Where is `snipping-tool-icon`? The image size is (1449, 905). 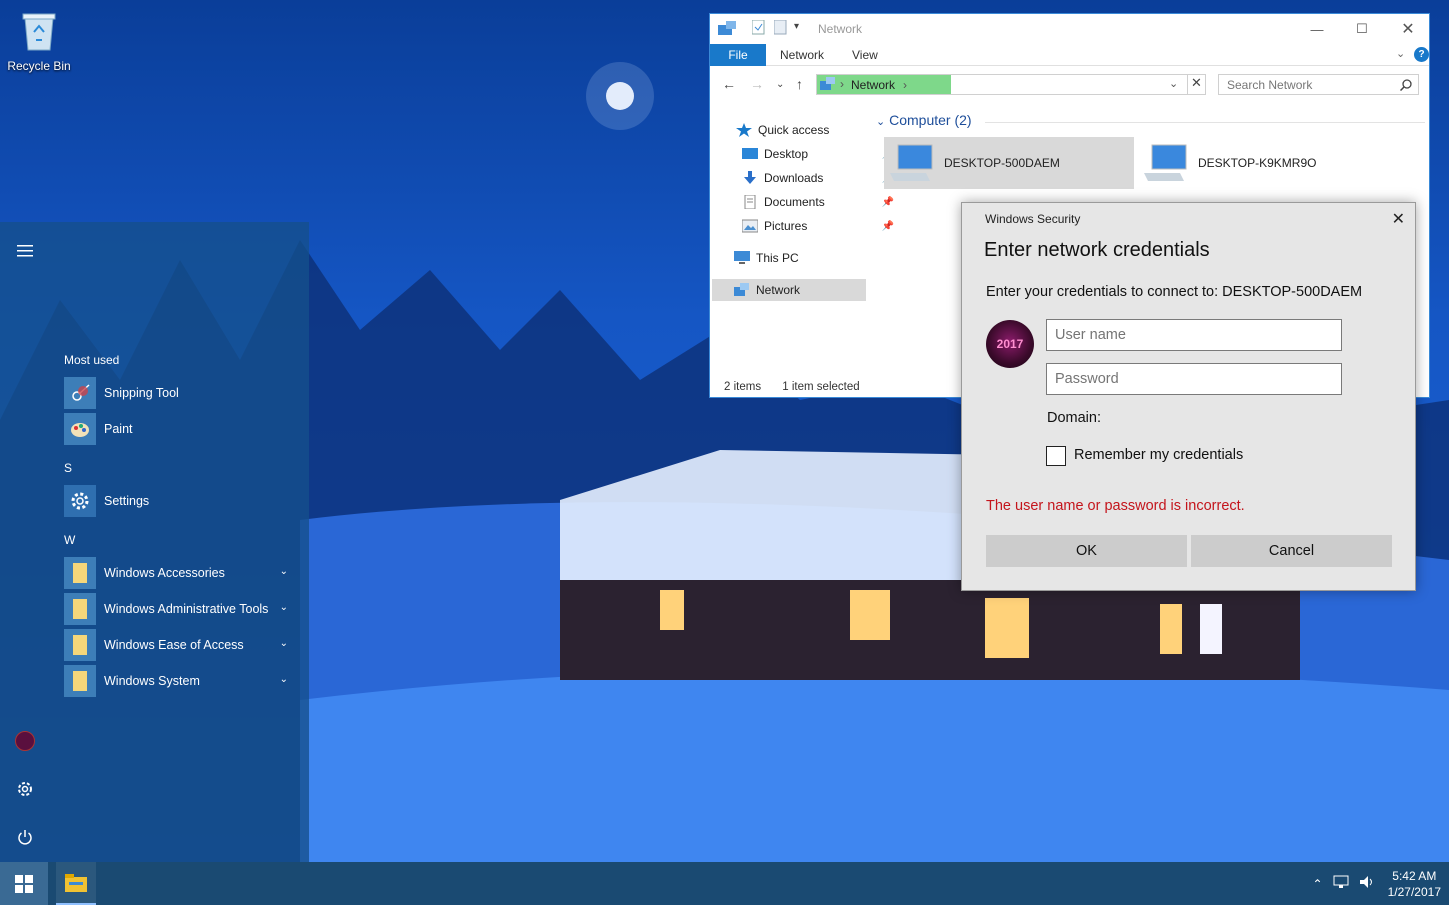 snipping-tool-icon is located at coordinates (80, 393).